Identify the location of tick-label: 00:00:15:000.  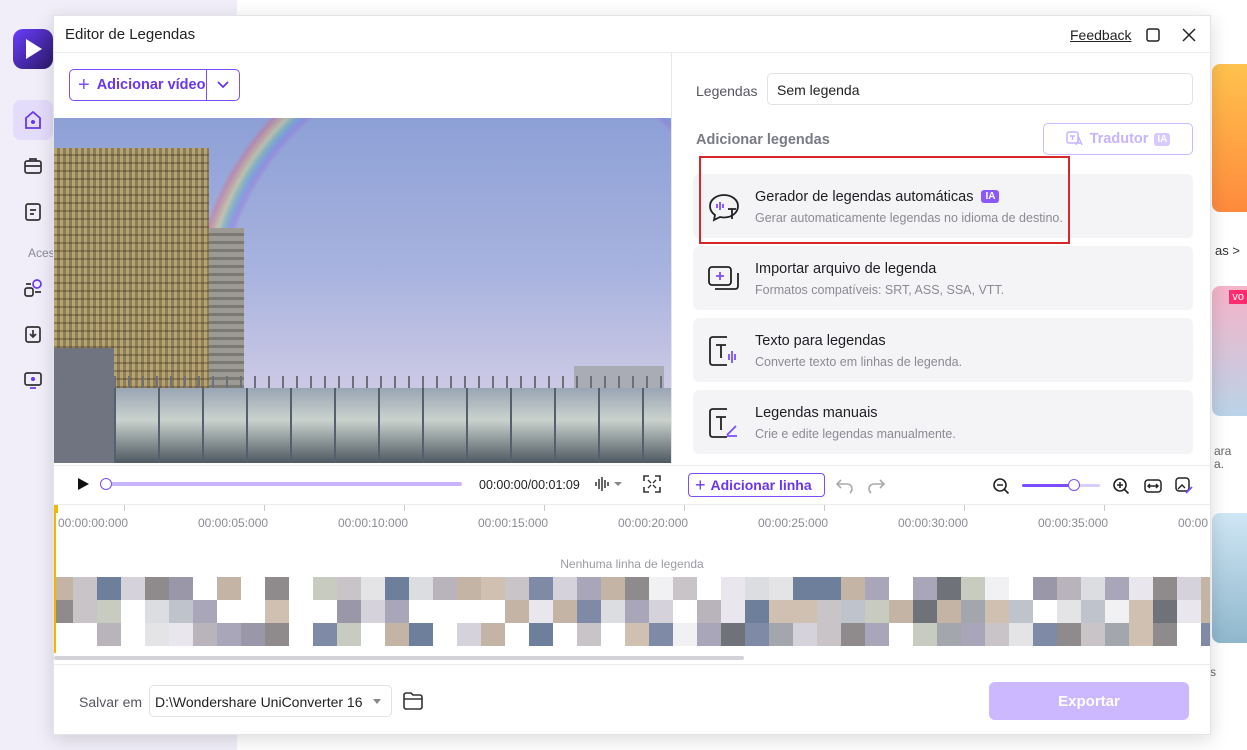
(513, 523).